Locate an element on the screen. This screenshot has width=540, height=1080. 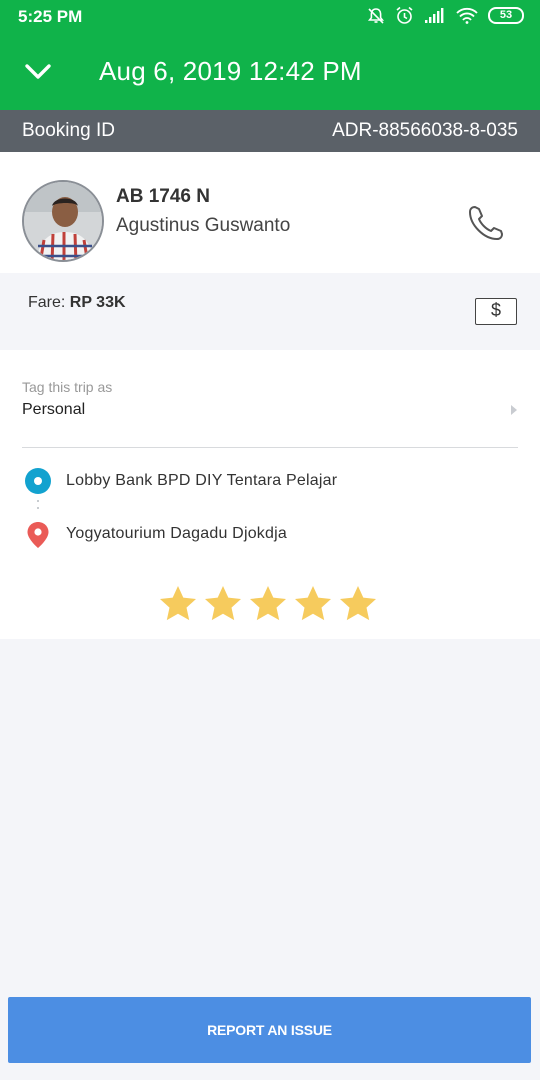
pickup-address: Lobby Bank BPD DIY Tentara Pelajar is located at coordinates (202, 480).